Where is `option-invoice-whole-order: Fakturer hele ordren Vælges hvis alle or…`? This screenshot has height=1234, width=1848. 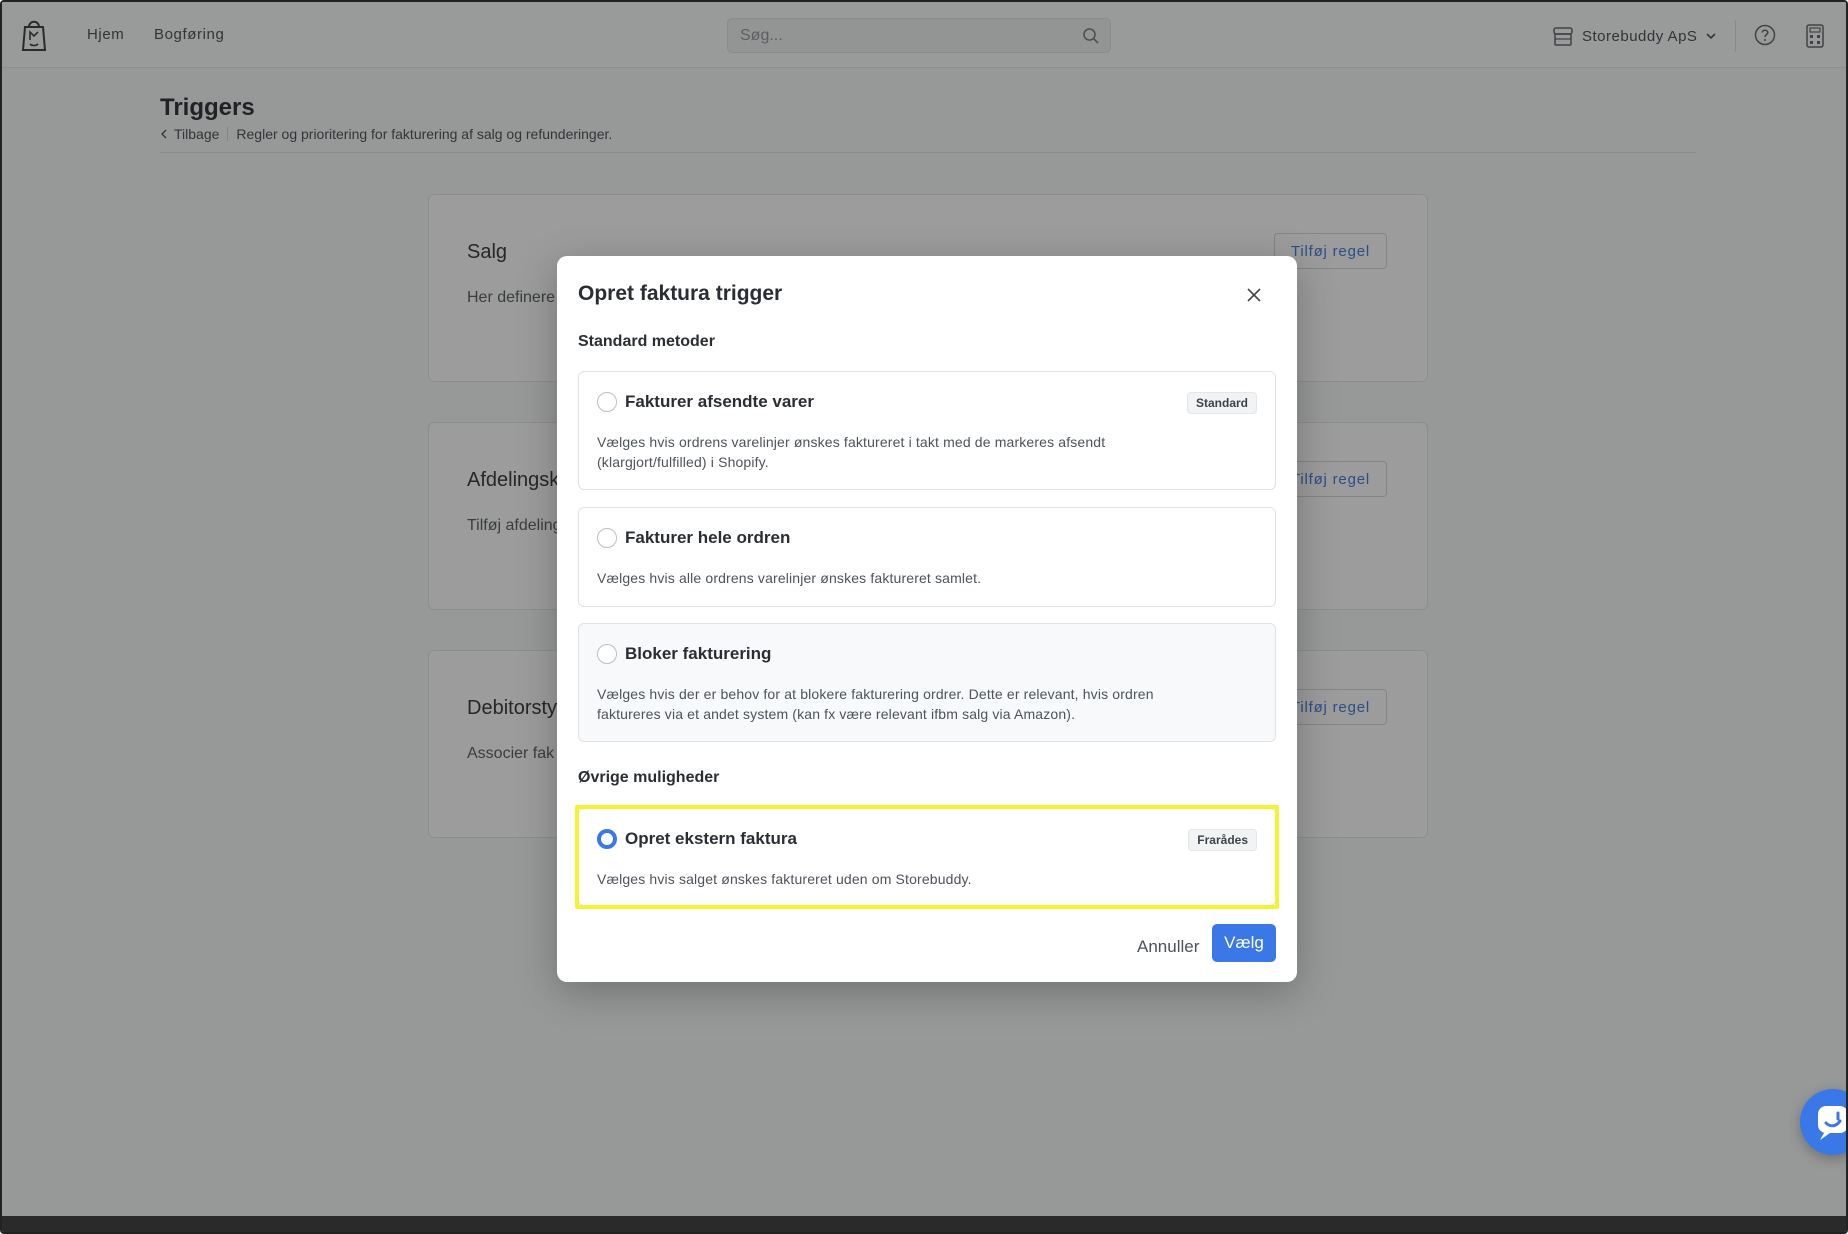
option-invoice-whole-order: Fakturer hele ordren Vælges hvis alle or… is located at coordinates (927, 557).